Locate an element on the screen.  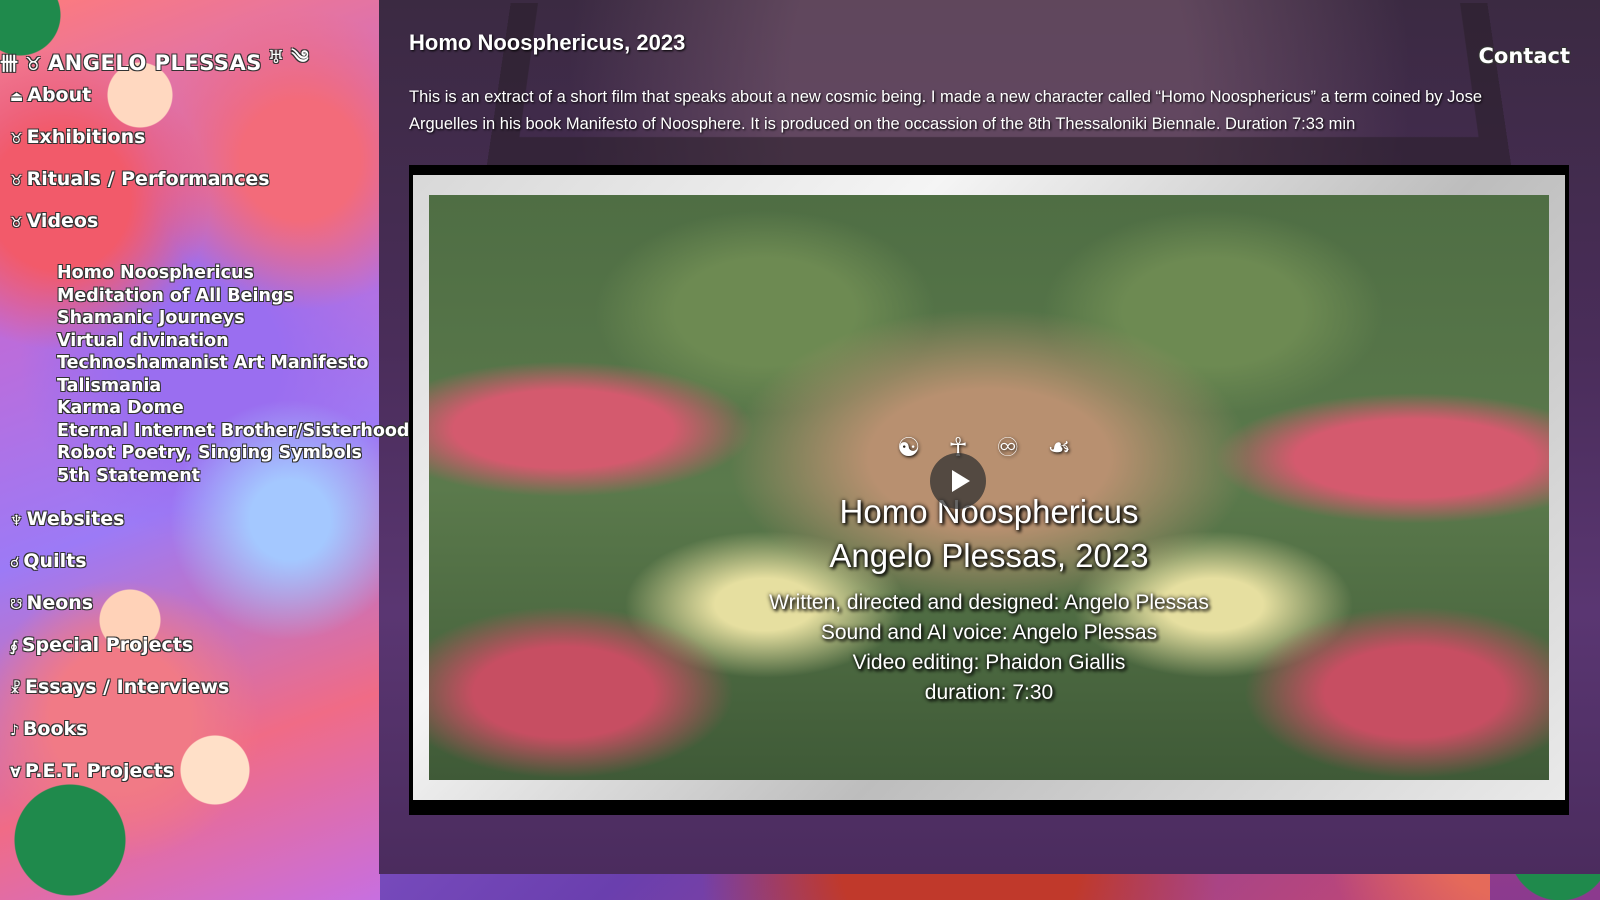
subnav-item-homo-noosphericus: Homo Noosphericus is located at coordinates (252, 273).